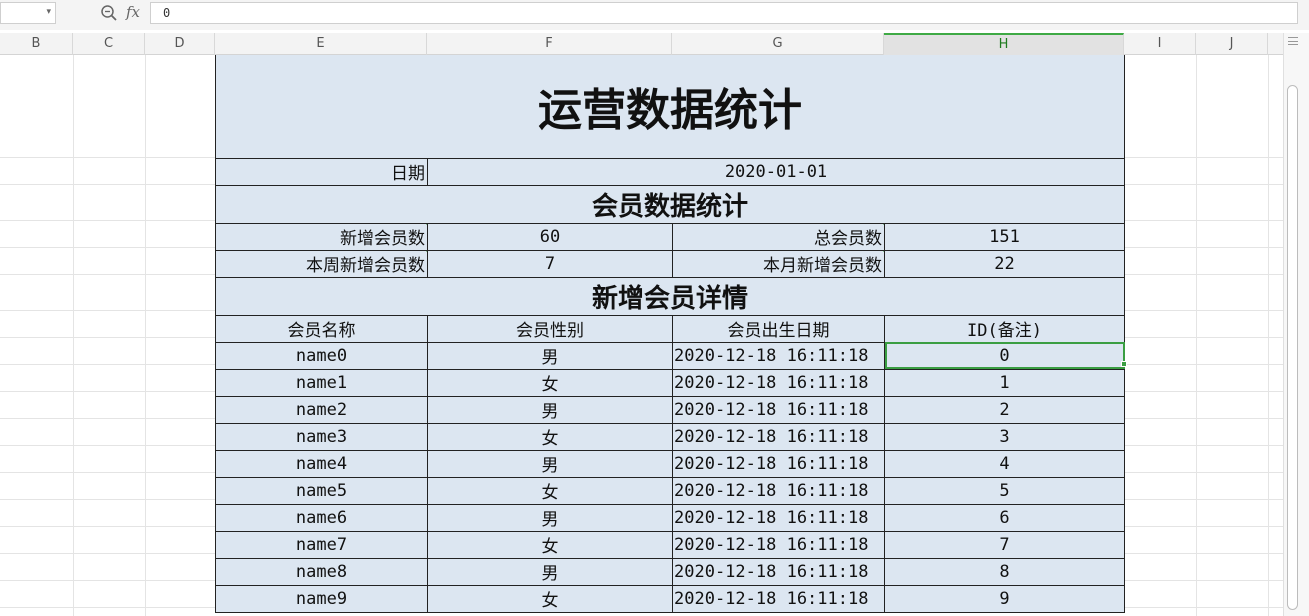  What do you see at coordinates (321, 409) in the screenshot?
I see `member-name-cell: name2` at bounding box center [321, 409].